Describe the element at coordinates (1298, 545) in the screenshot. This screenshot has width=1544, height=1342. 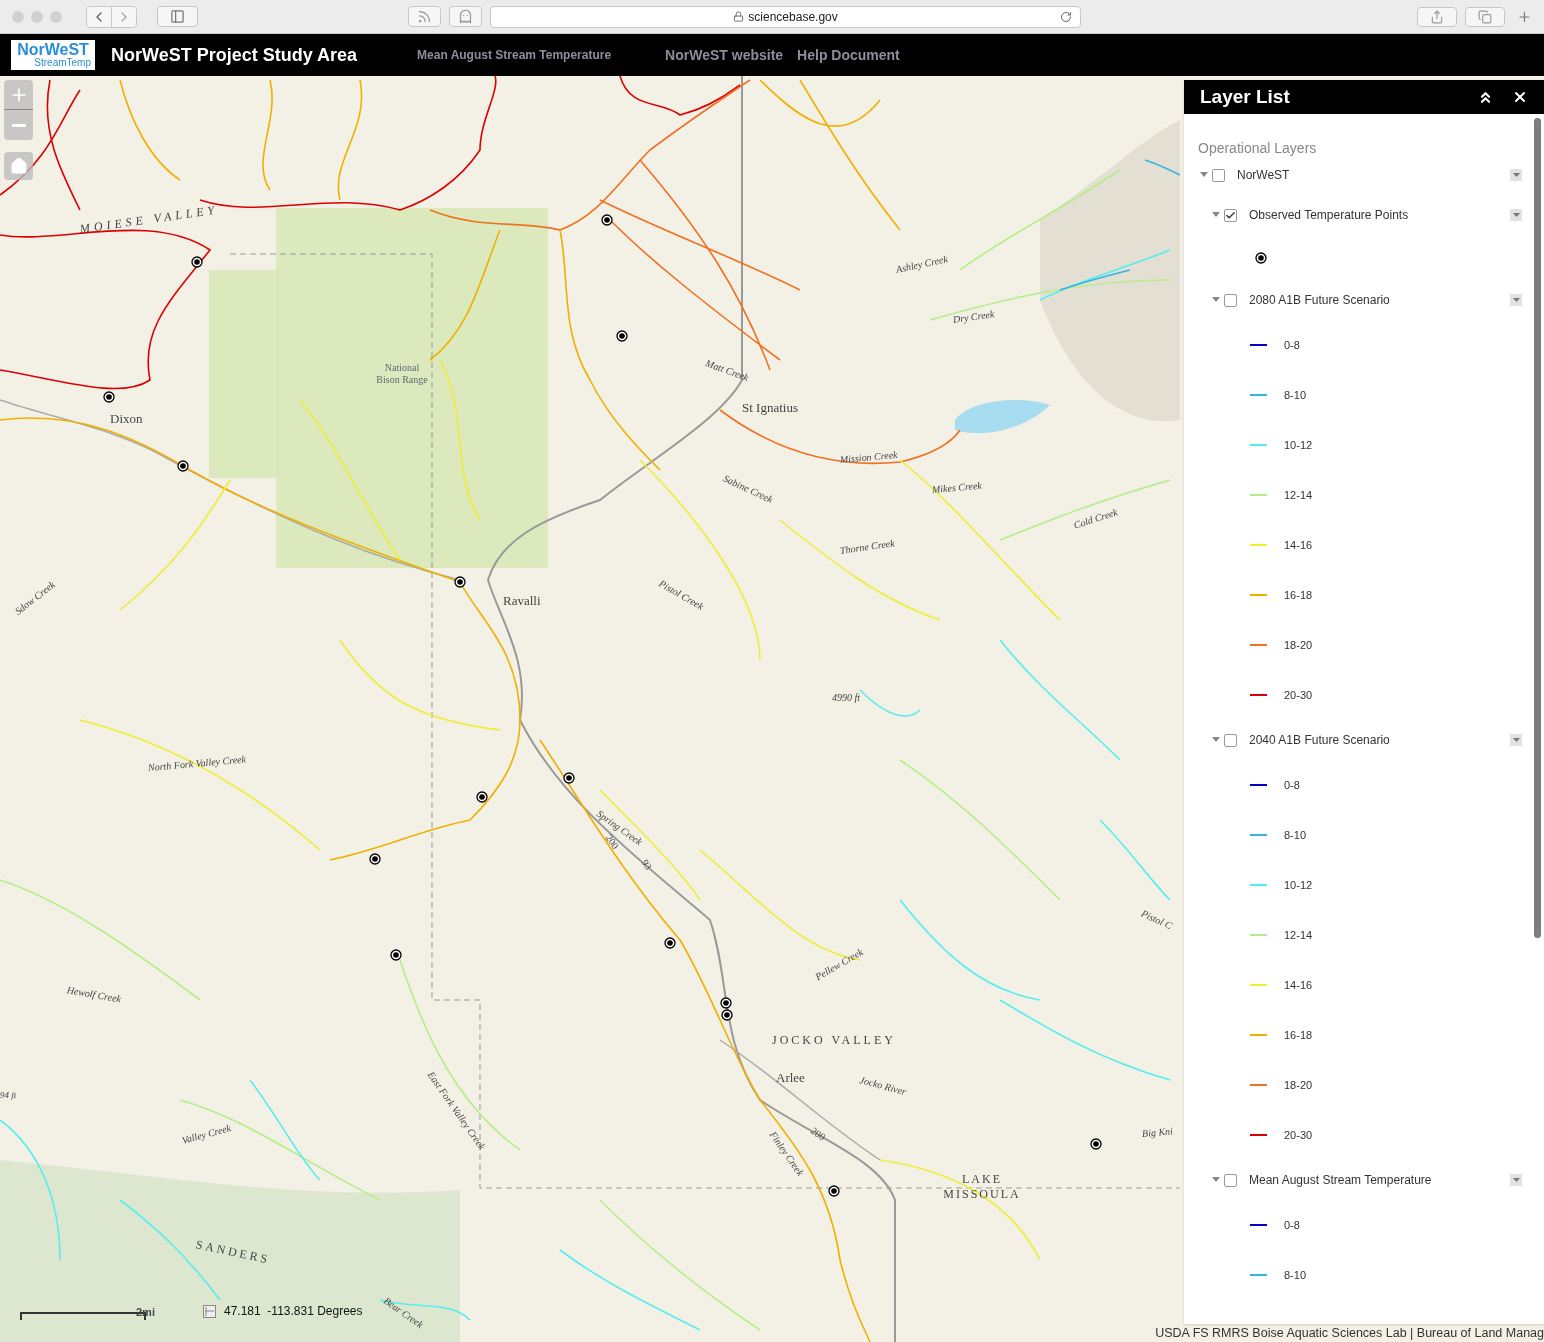
I see `legend-label: 14-16` at that location.